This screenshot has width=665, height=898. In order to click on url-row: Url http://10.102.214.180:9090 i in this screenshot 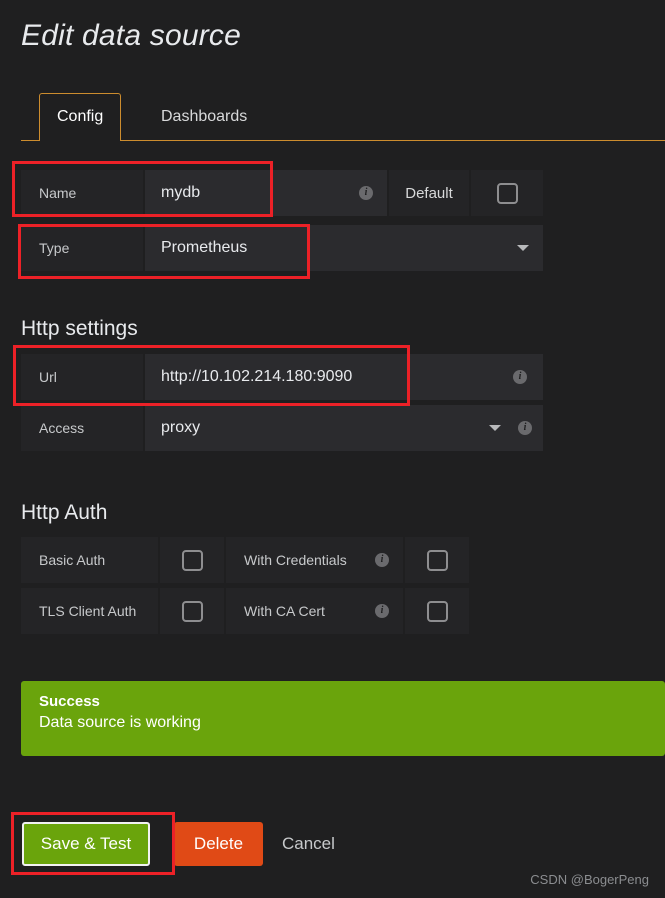, I will do `click(282, 377)`.